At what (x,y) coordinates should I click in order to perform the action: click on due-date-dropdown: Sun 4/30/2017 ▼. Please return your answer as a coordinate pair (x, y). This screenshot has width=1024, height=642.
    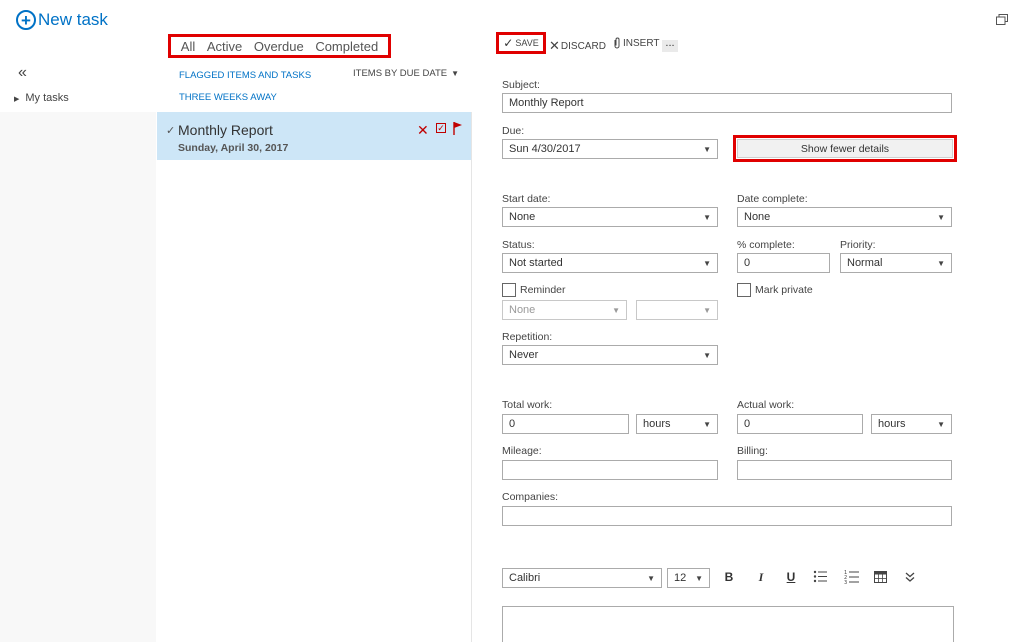
    Looking at the image, I should click on (610, 149).